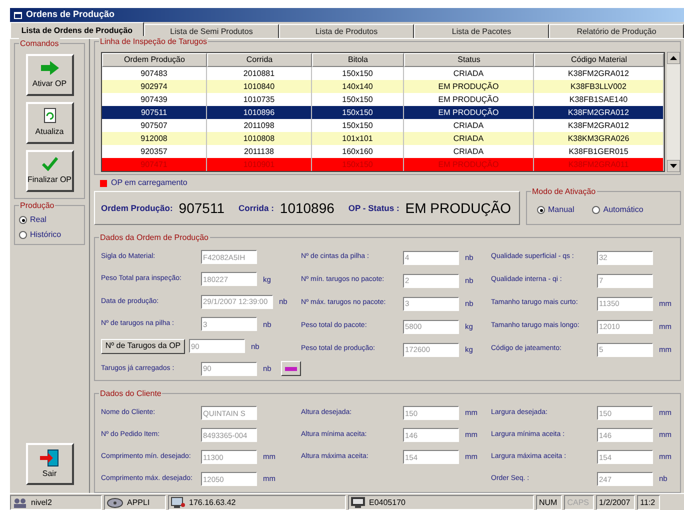 The height and width of the screenshot is (510, 684). What do you see at coordinates (648, 502) in the screenshot?
I see `status-text: 11:2` at bounding box center [648, 502].